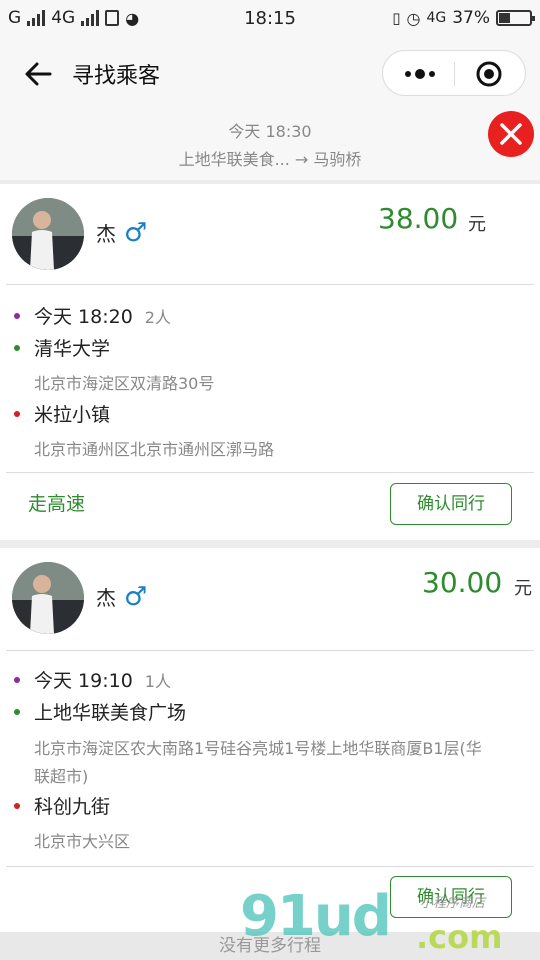  Describe the element at coordinates (270, 131) in the screenshot. I see `trip-time: 今天 18:30` at that location.